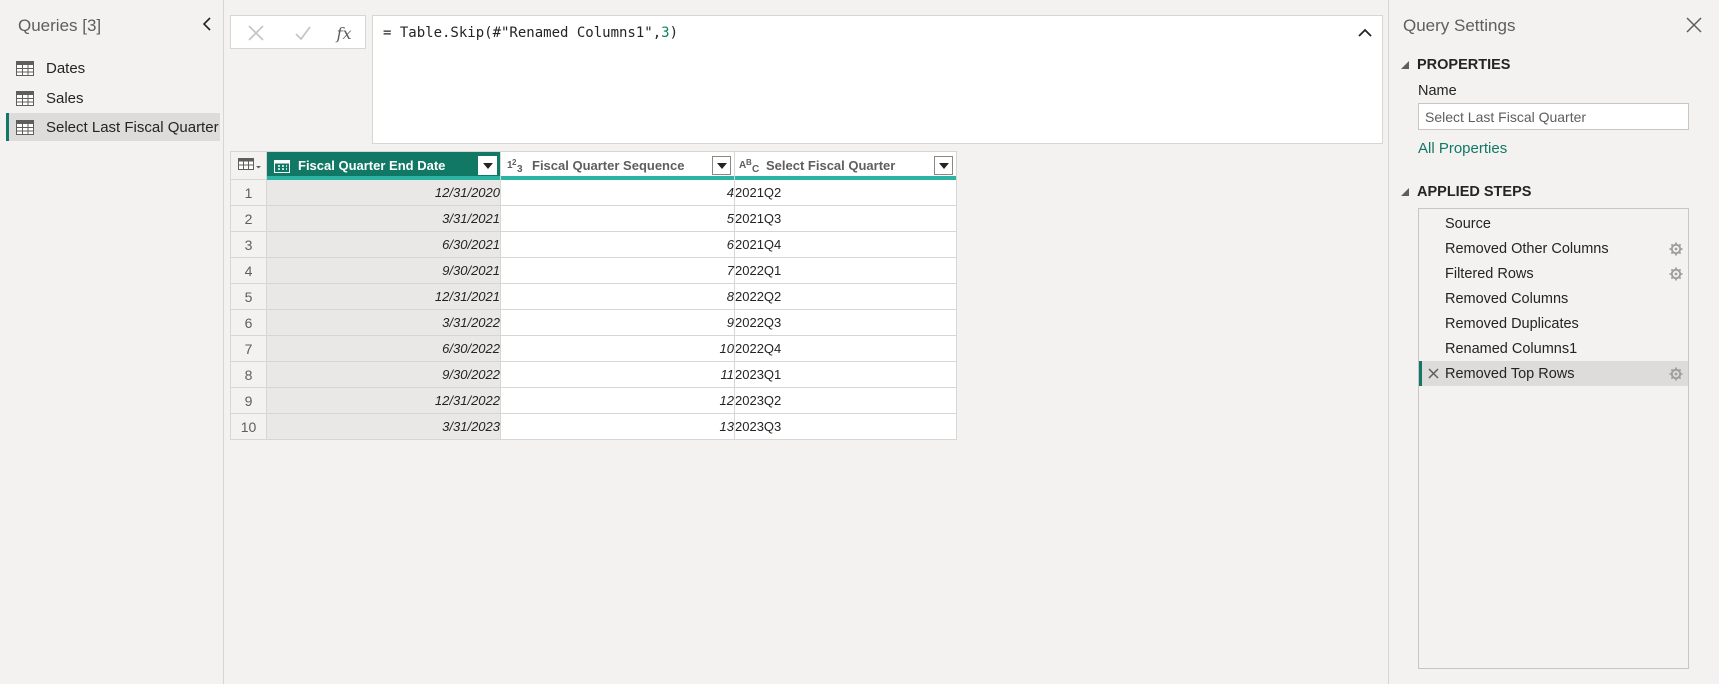 This screenshot has height=684, width=1719. Describe the element at coordinates (845, 374) in the screenshot. I see `cell-quarter: 2023Q1` at that location.